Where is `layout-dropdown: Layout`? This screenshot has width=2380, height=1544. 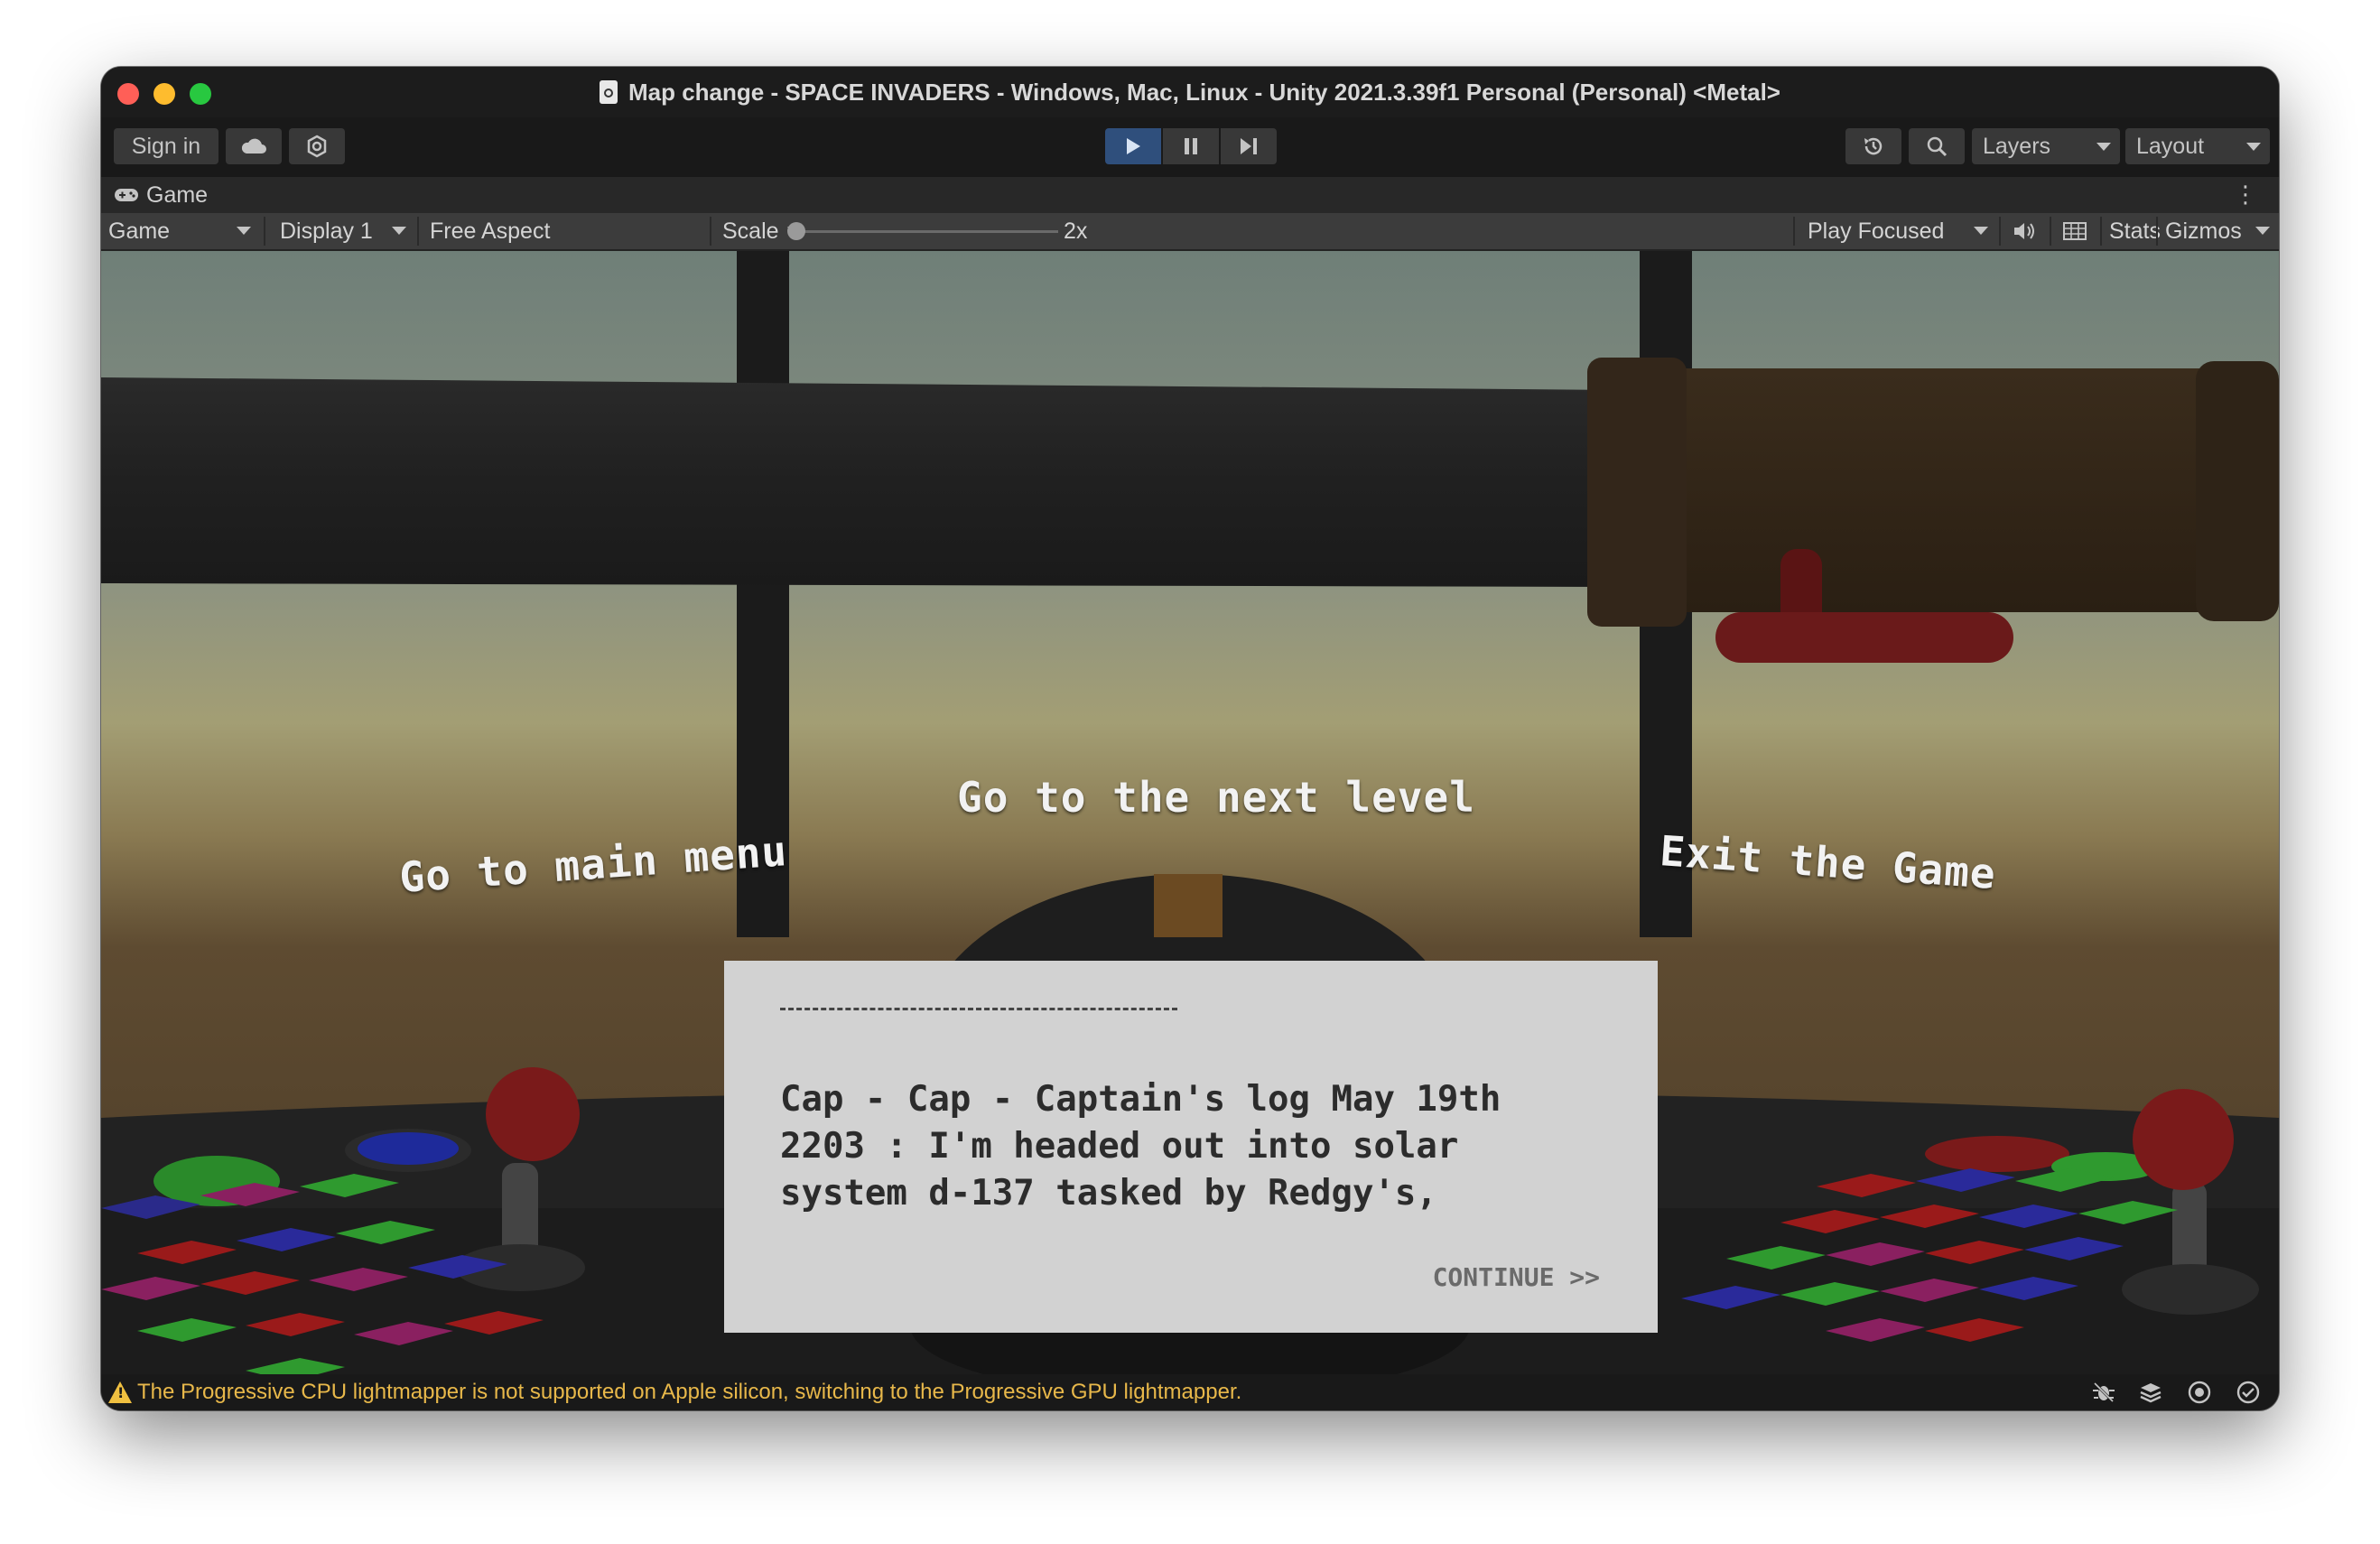
layout-dropdown: Layout is located at coordinates (2197, 146).